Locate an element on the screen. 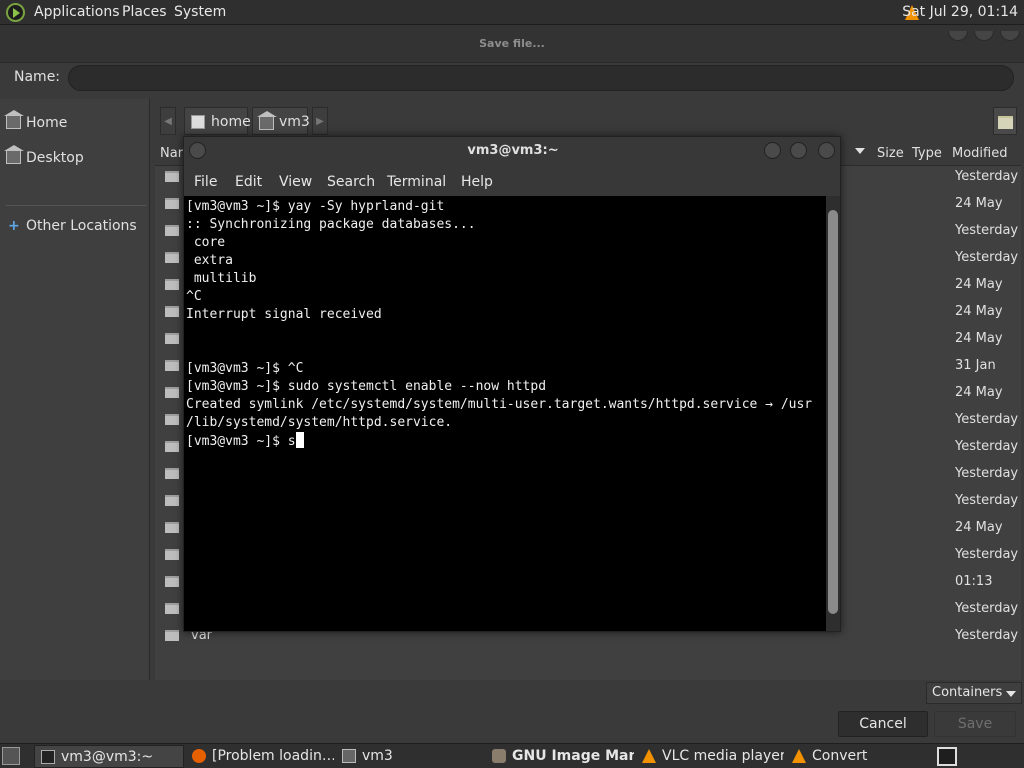 This screenshot has height=768, width=1024. clock: Sat Jul 29, 01:14 is located at coordinates (960, 12).